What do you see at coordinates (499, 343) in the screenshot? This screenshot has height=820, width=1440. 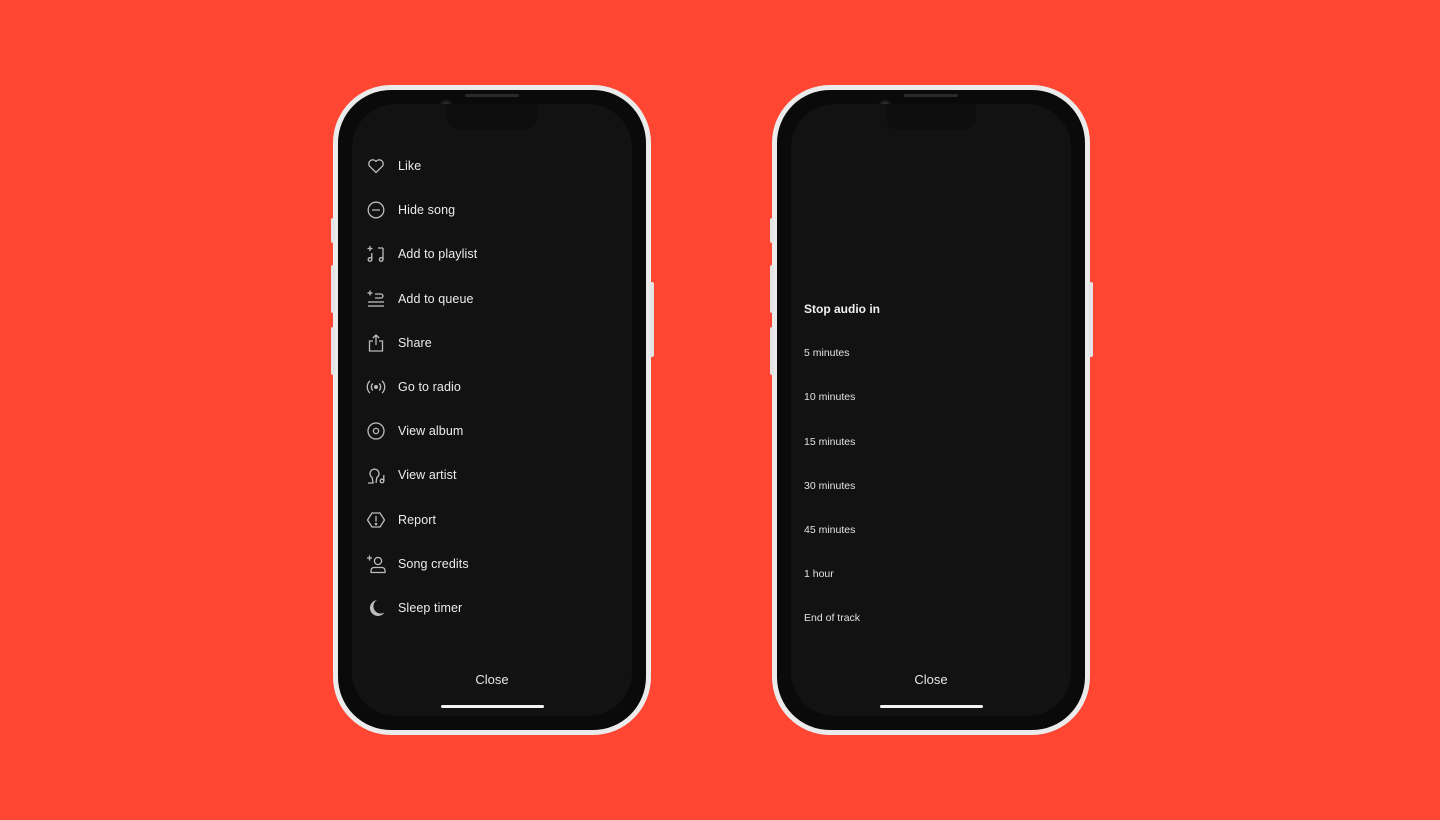 I see `menu-item-share: Share` at bounding box center [499, 343].